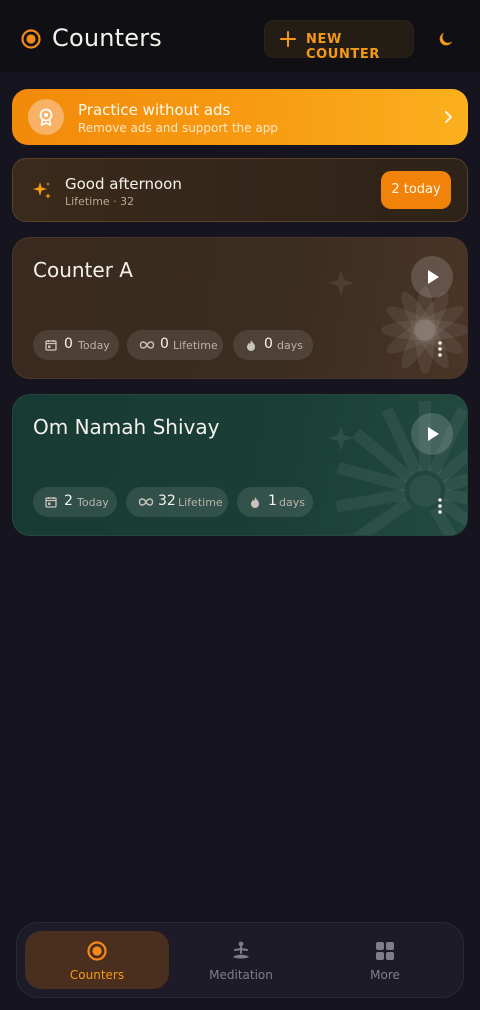 Image resolution: width=480 pixels, height=1010 pixels. What do you see at coordinates (42, 190) in the screenshot?
I see `sparkle-icon` at bounding box center [42, 190].